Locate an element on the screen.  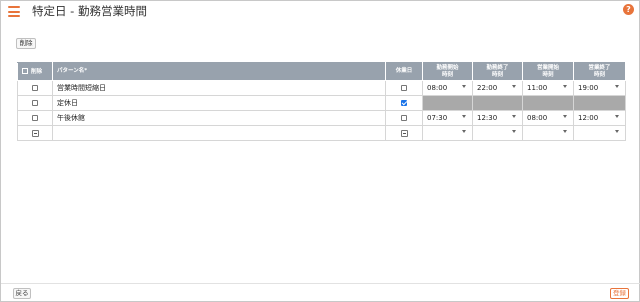
work-start-select: 08:00 is located at coordinates (447, 88).